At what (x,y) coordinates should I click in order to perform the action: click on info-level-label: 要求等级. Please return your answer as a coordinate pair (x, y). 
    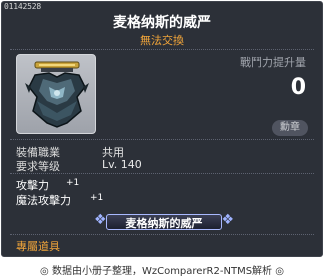
    Looking at the image, I should click on (38, 166).